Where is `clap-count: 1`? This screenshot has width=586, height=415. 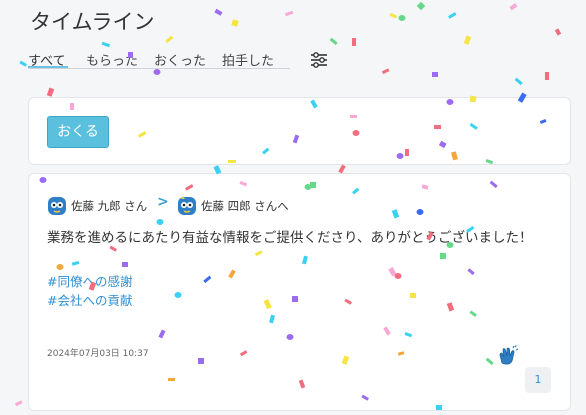
clap-count: 1 is located at coordinates (538, 380).